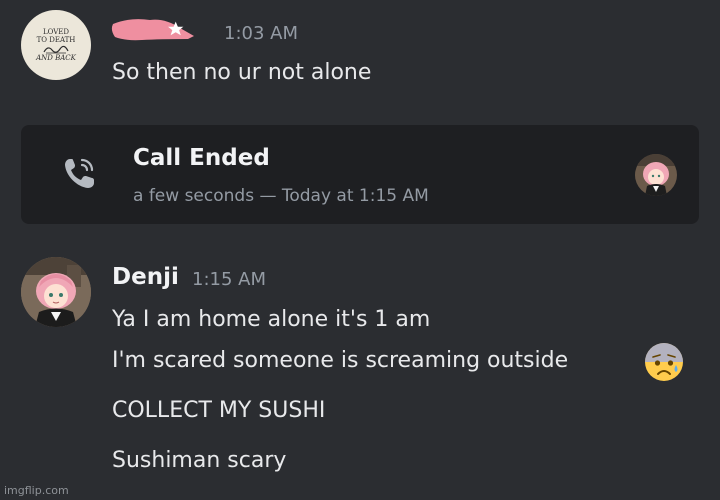 The width and height of the screenshot is (720, 500). What do you see at coordinates (281, 196) in the screenshot?
I see `call-subtitle: a few seconds — Today at 1:15 AM` at bounding box center [281, 196].